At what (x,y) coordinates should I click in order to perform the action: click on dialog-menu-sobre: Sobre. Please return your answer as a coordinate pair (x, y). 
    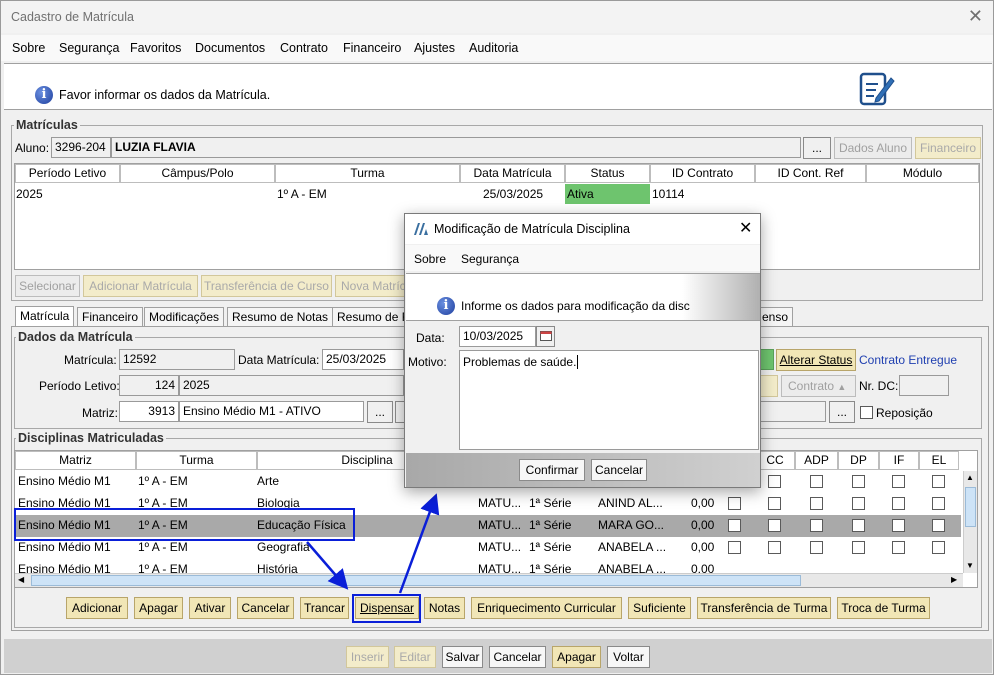
    Looking at the image, I should click on (430, 259).